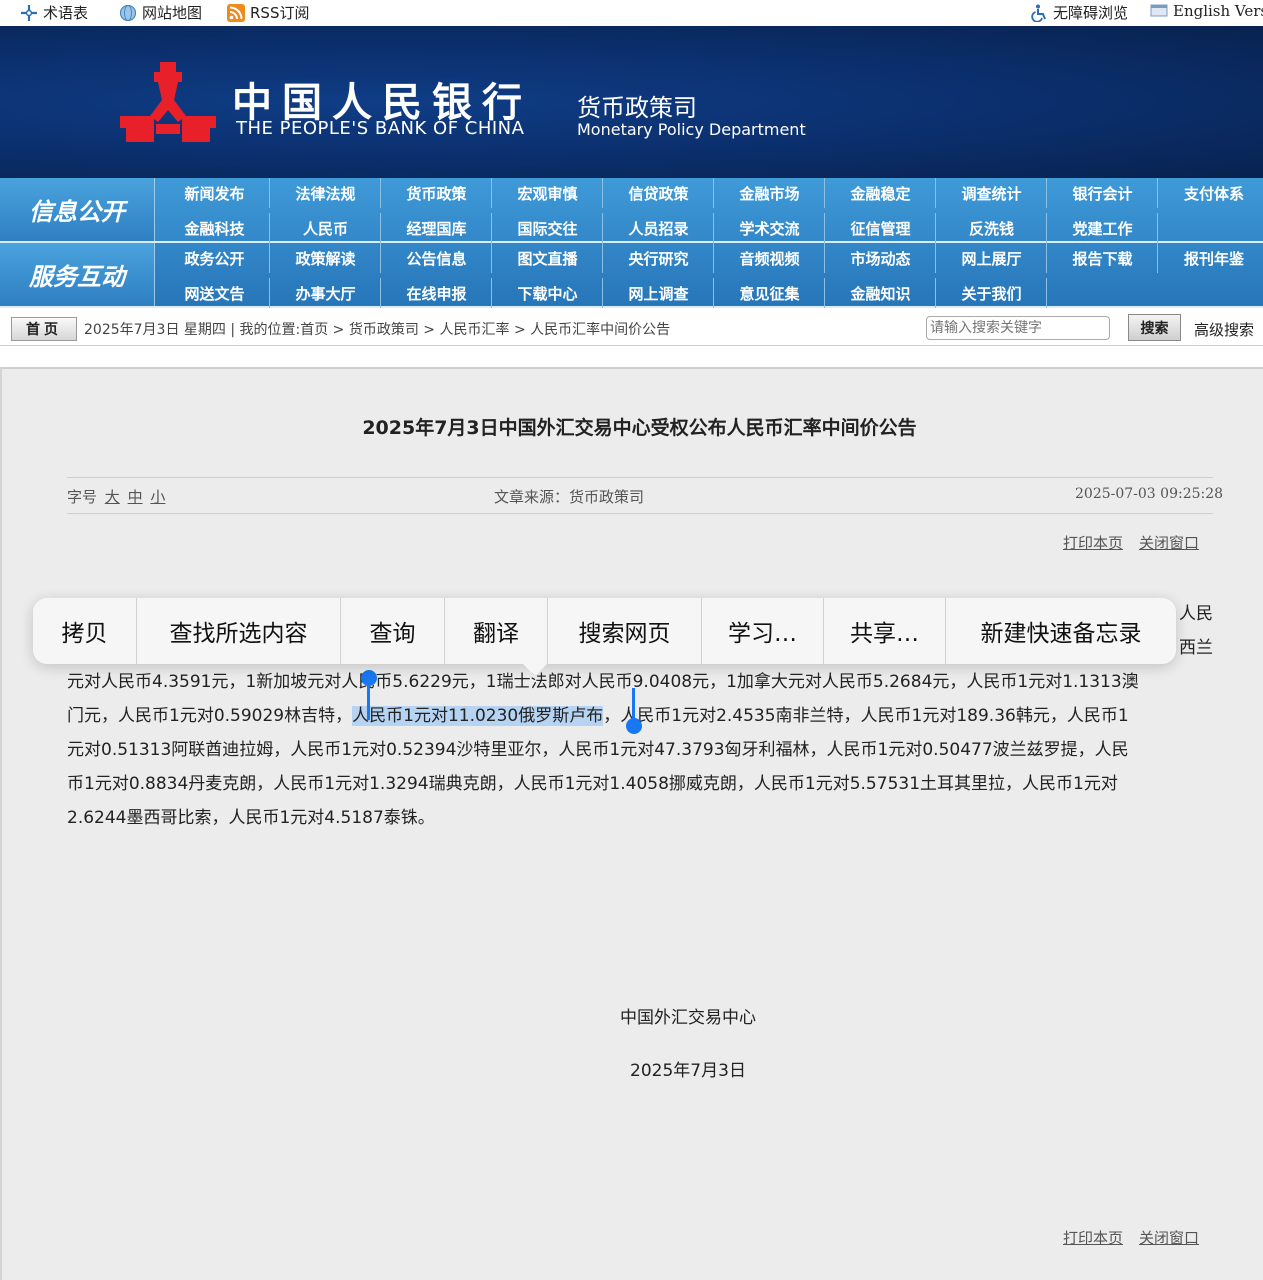  I want to click on nav-item: 金融市场, so click(770, 193).